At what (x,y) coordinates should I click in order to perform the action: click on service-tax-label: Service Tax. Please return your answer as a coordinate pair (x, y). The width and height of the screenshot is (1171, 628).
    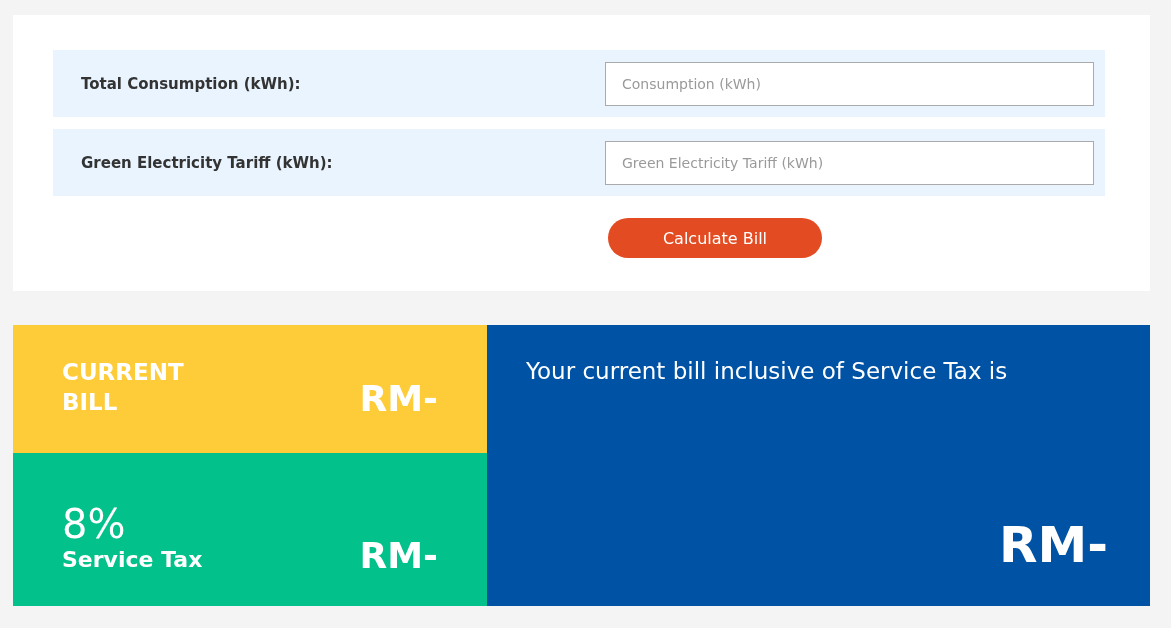
    Looking at the image, I should click on (132, 559).